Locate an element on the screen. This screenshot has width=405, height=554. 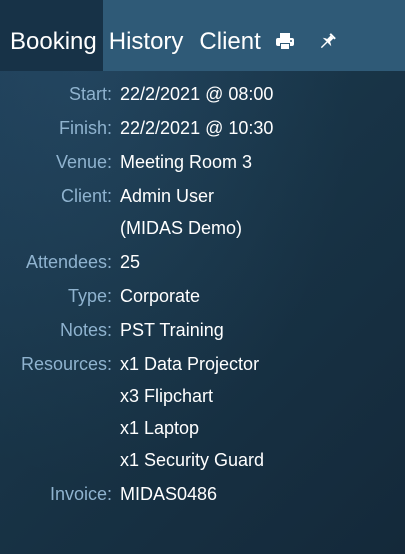
tab-actions is located at coordinates (306, 35).